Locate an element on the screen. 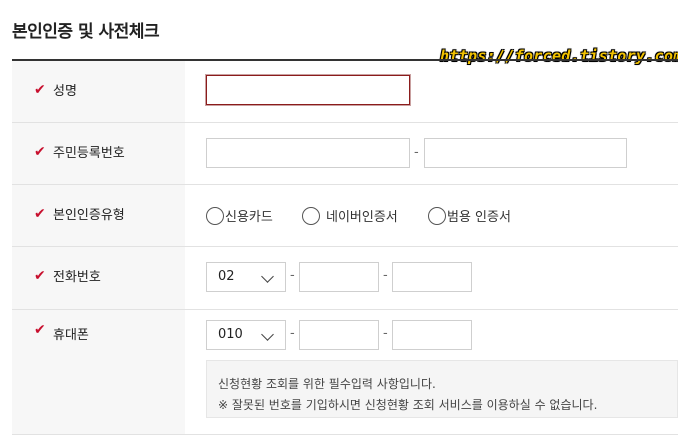  radio-naver-certificate: 네이버인증서 is located at coordinates (350, 215).